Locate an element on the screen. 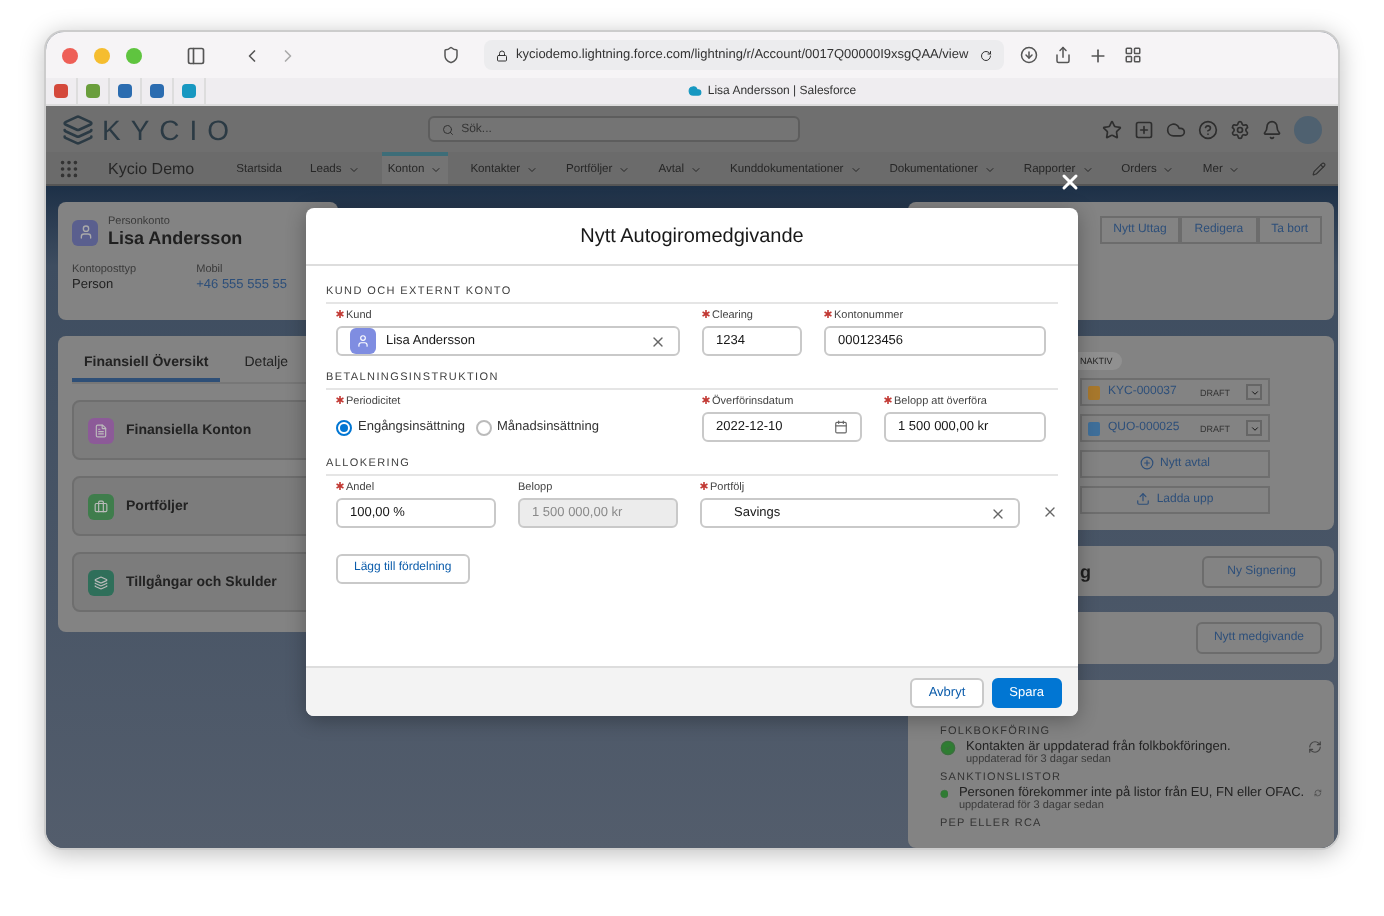 The height and width of the screenshot is (916, 1384). download-icon is located at coordinates (1029, 55).